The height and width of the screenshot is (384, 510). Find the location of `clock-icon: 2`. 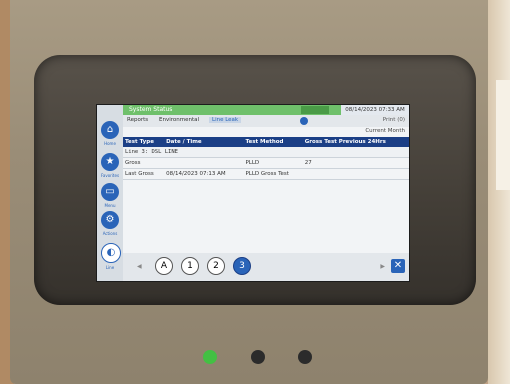

clock-icon: 2 is located at coordinates (216, 266).